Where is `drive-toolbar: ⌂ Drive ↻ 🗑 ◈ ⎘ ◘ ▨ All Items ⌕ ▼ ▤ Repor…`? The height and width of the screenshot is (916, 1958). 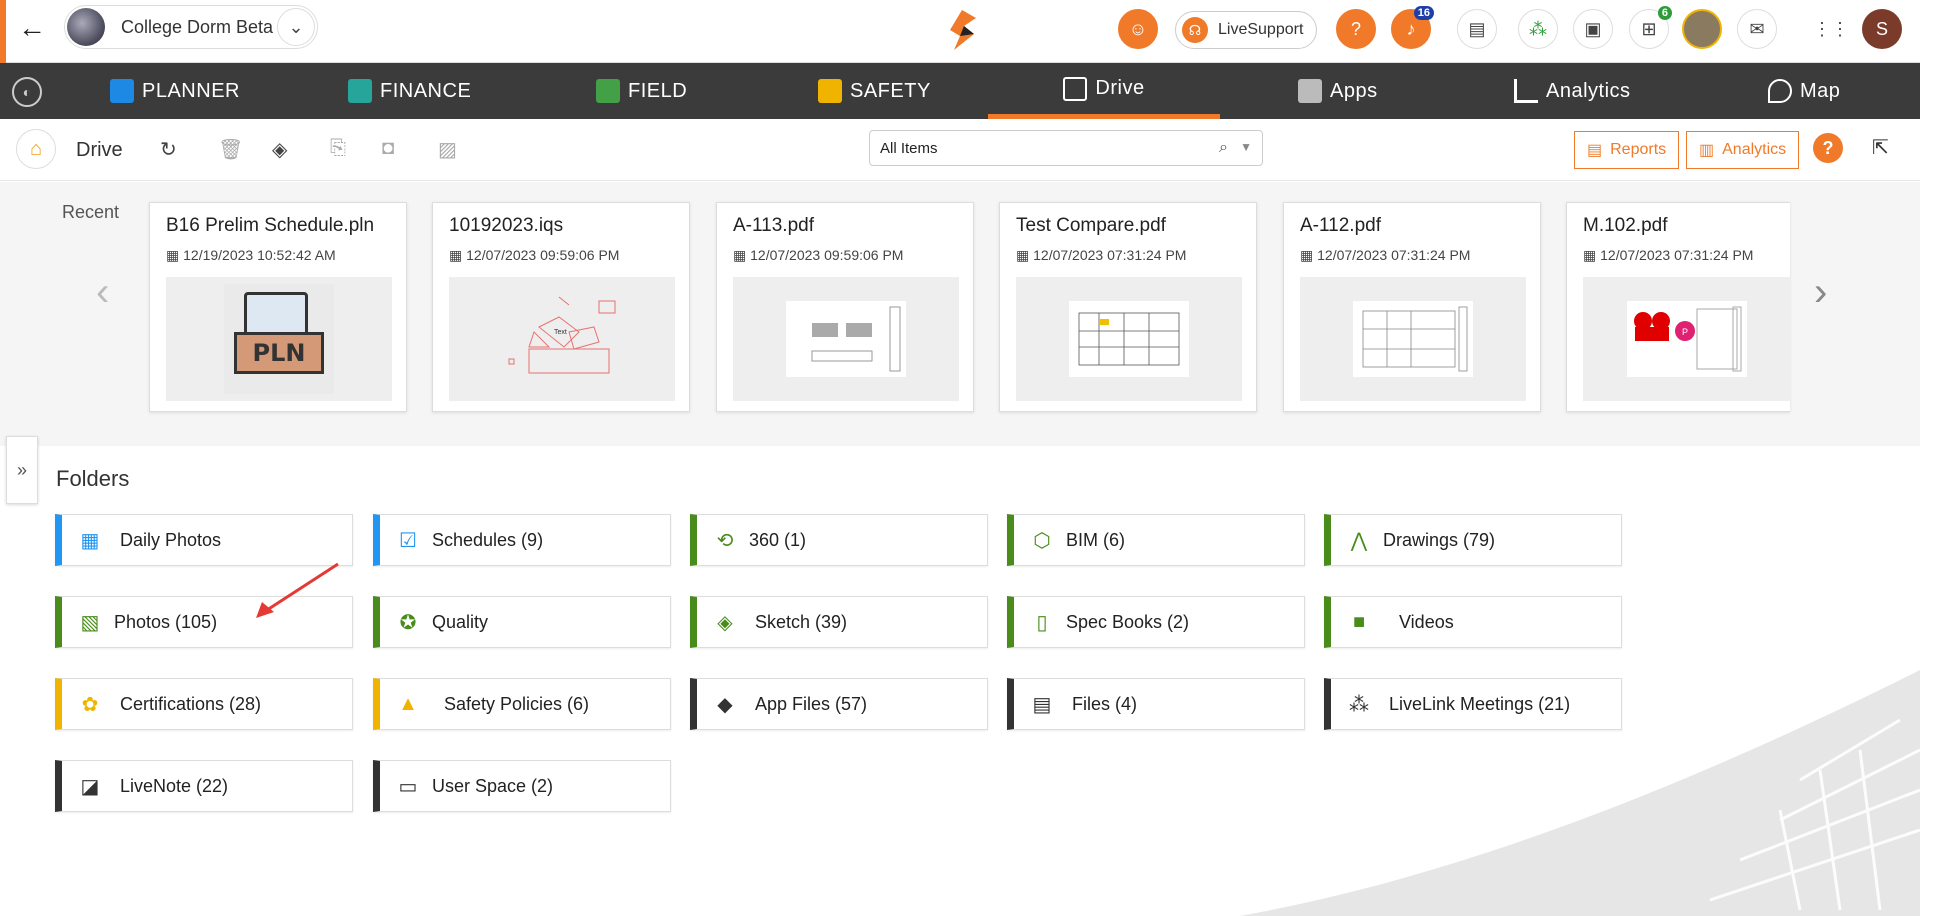 drive-toolbar: ⌂ Drive ↻ 🗑 ◈ ⎘ ◘ ▨ All Items ⌕ ▼ ▤ Repor… is located at coordinates (960, 150).